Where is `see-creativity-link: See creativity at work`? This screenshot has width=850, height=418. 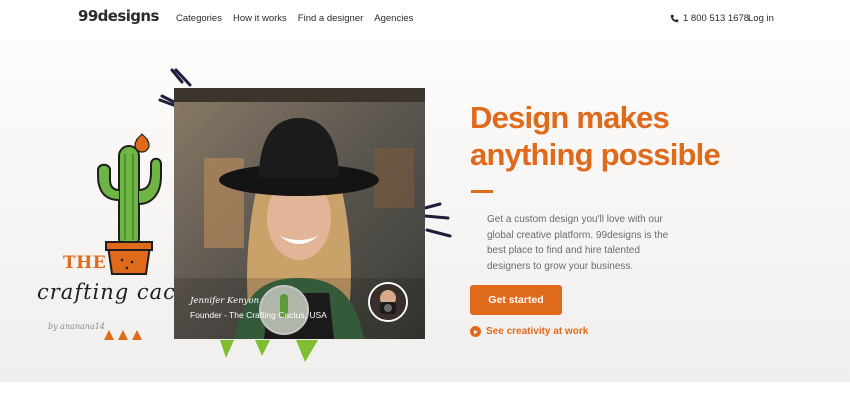 see-creativity-link: See creativity at work is located at coordinates (529, 331).